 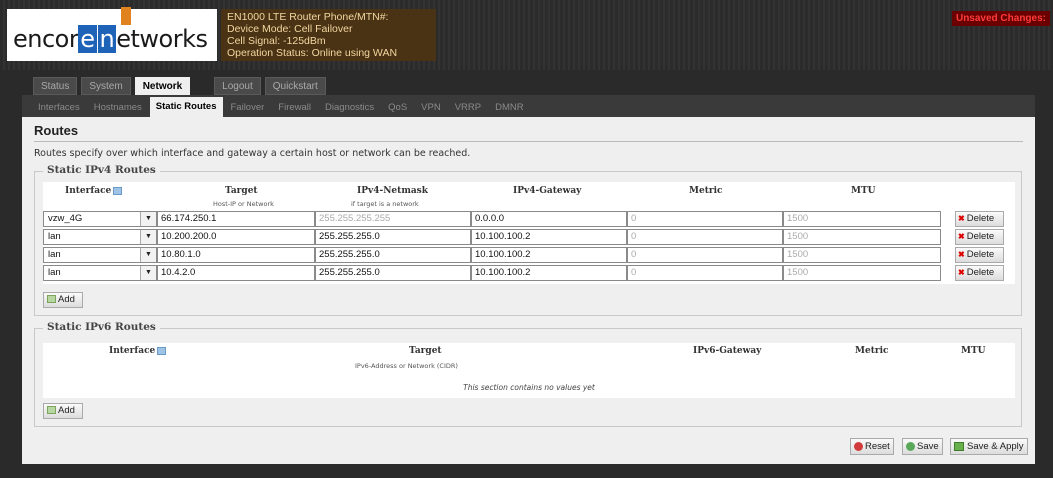 I want to click on col-header-mtu: MTU, so click(x=973, y=351).